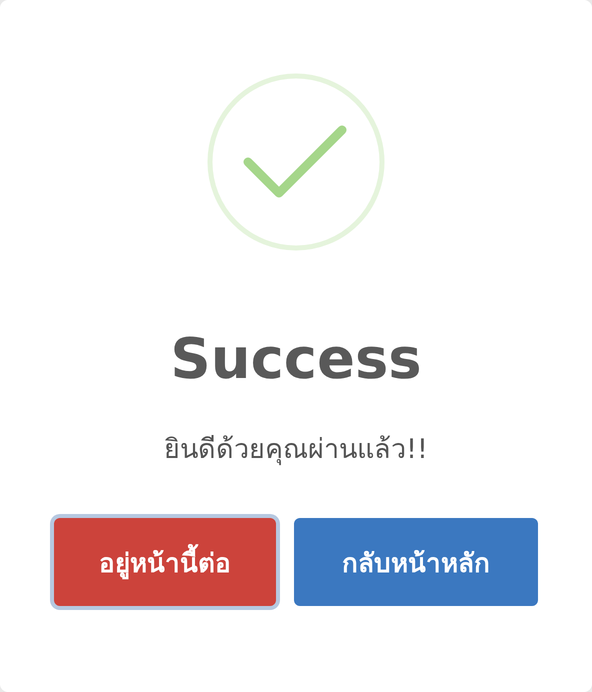 This screenshot has width=592, height=692. I want to click on dialog-message: ยินดีด้วยคุณผ่านแล้ว!!, so click(296, 450).